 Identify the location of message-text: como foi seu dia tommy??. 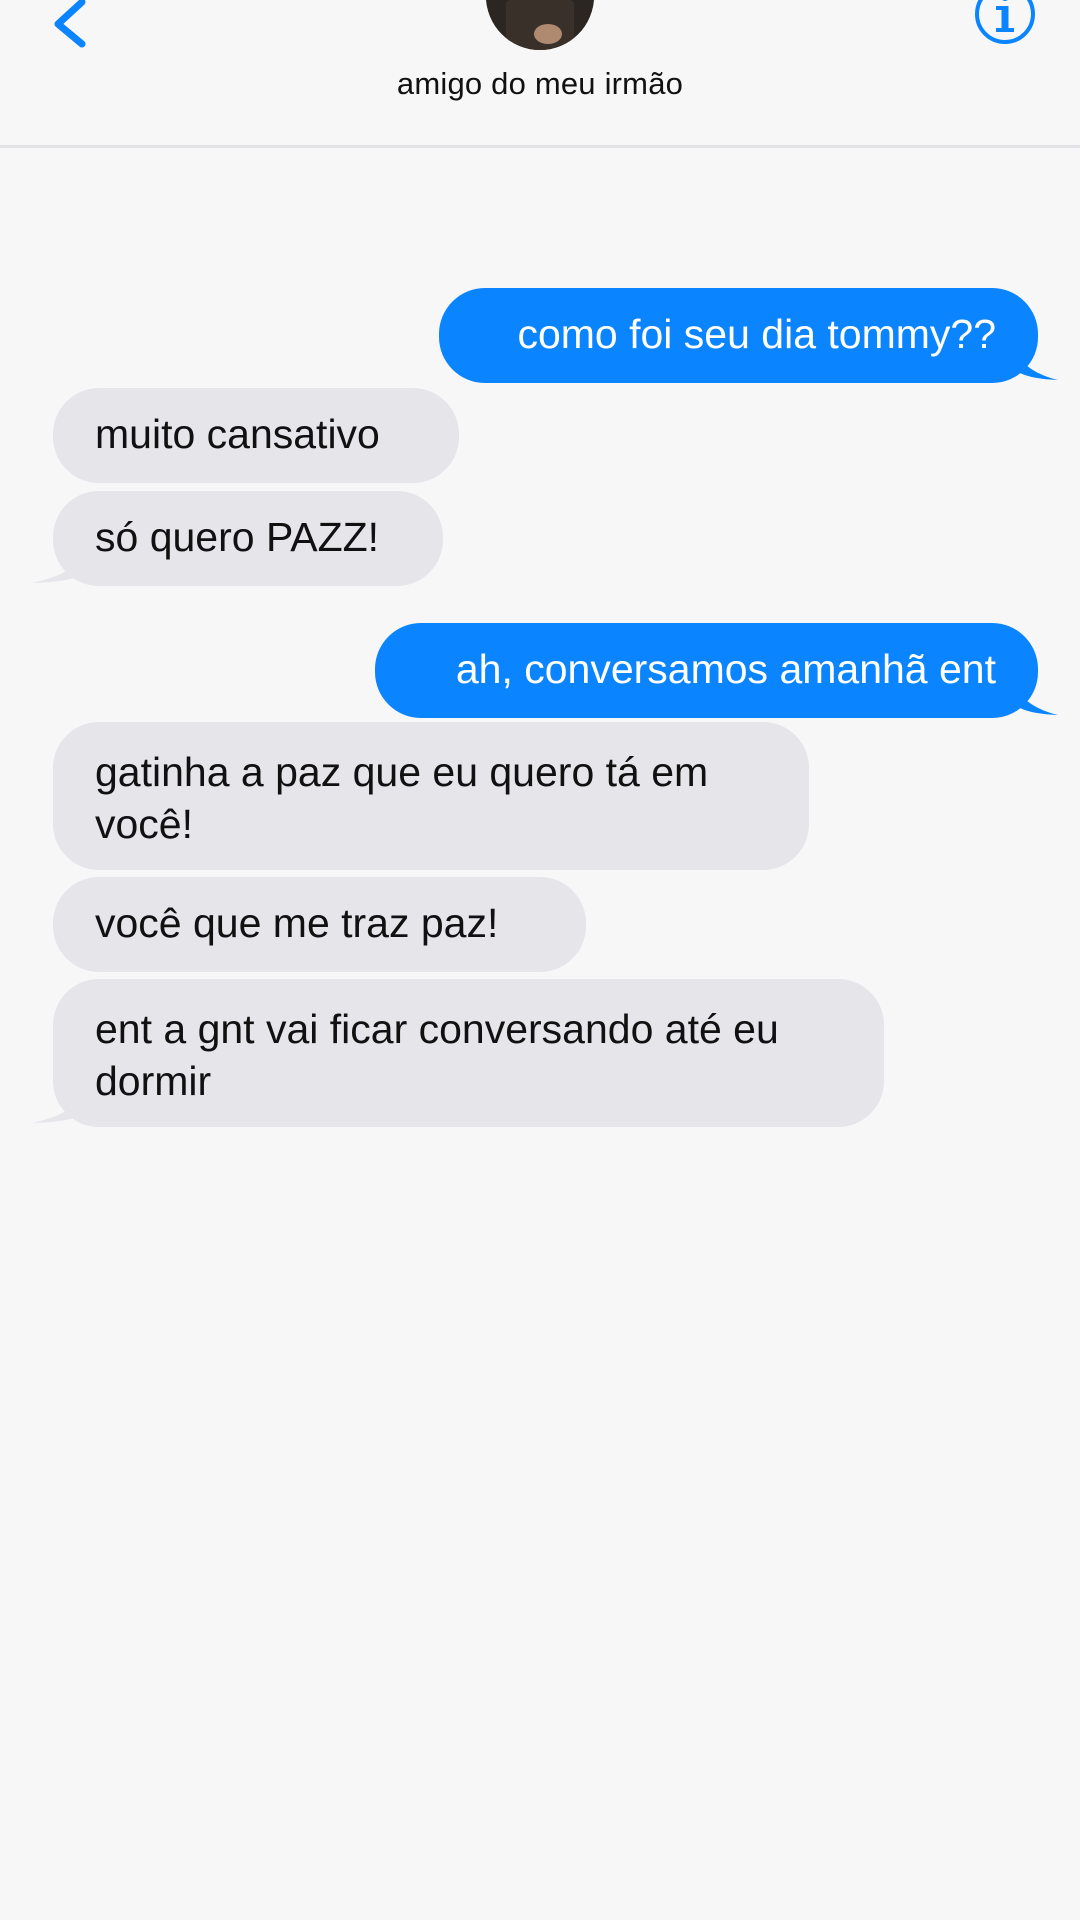
(756, 334).